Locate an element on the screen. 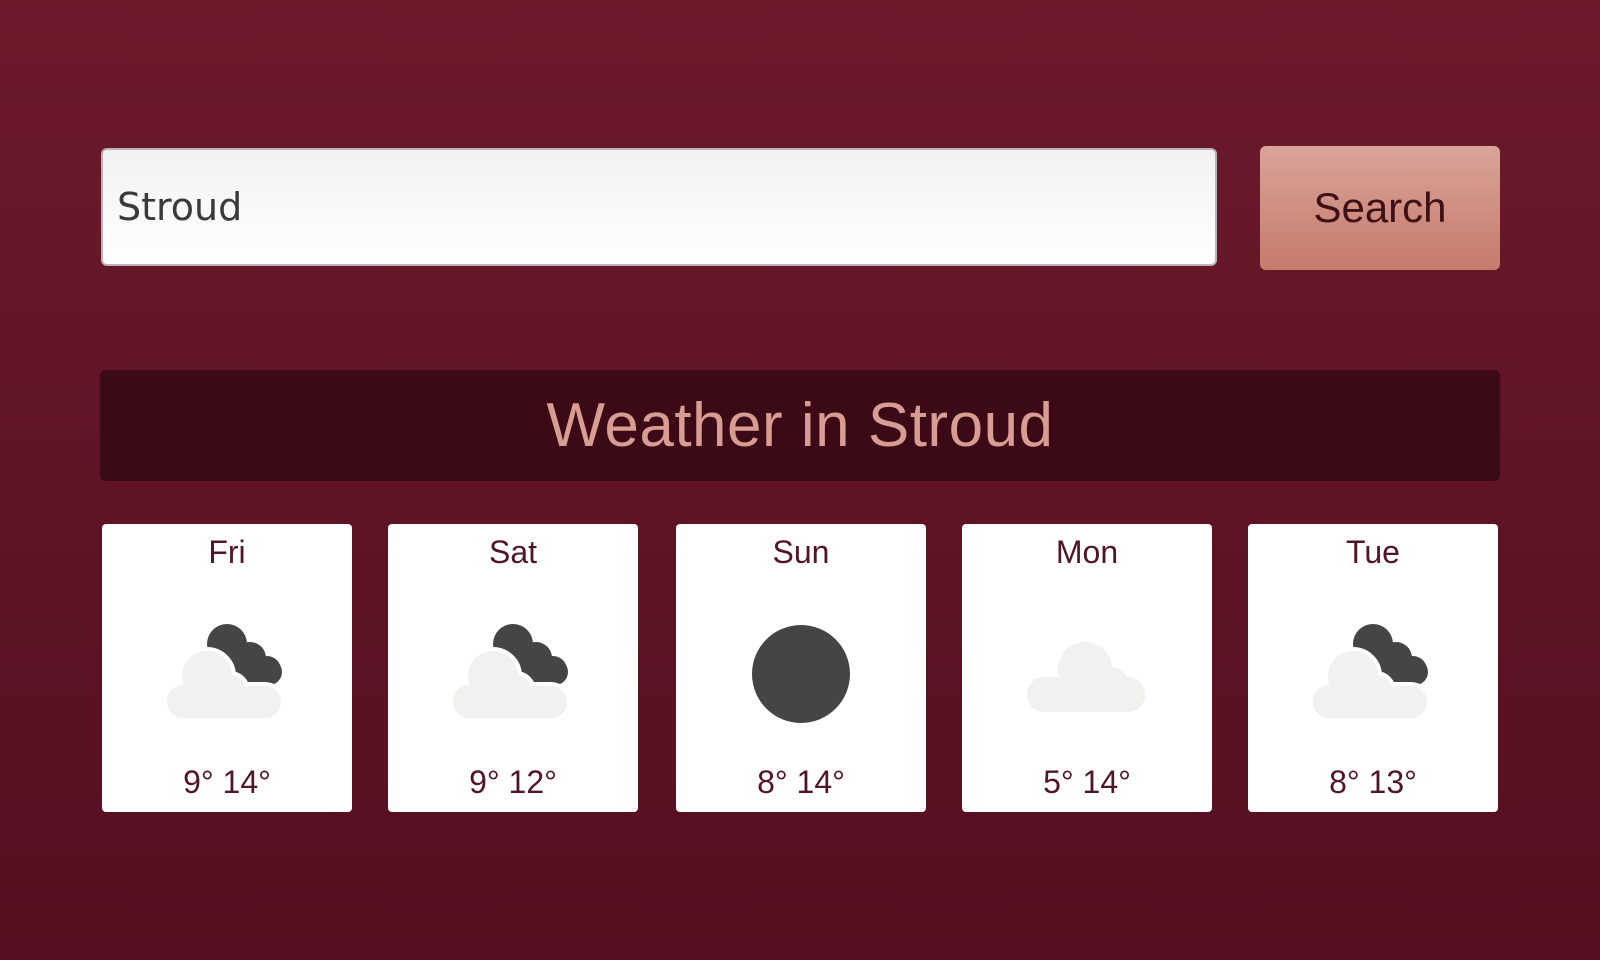 This screenshot has width=1600, height=960. forecast-card: Sat 9° 12° is located at coordinates (513, 668).